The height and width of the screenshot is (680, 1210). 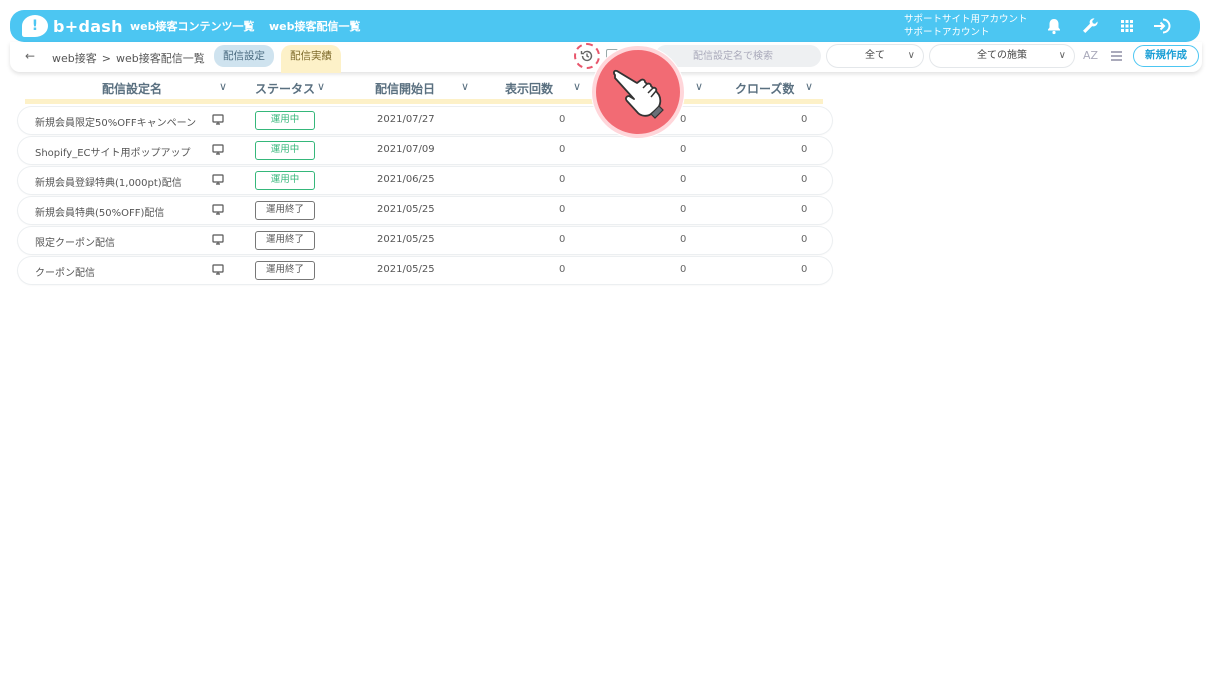 I want to click on grid-icon, so click(x=1127, y=26).